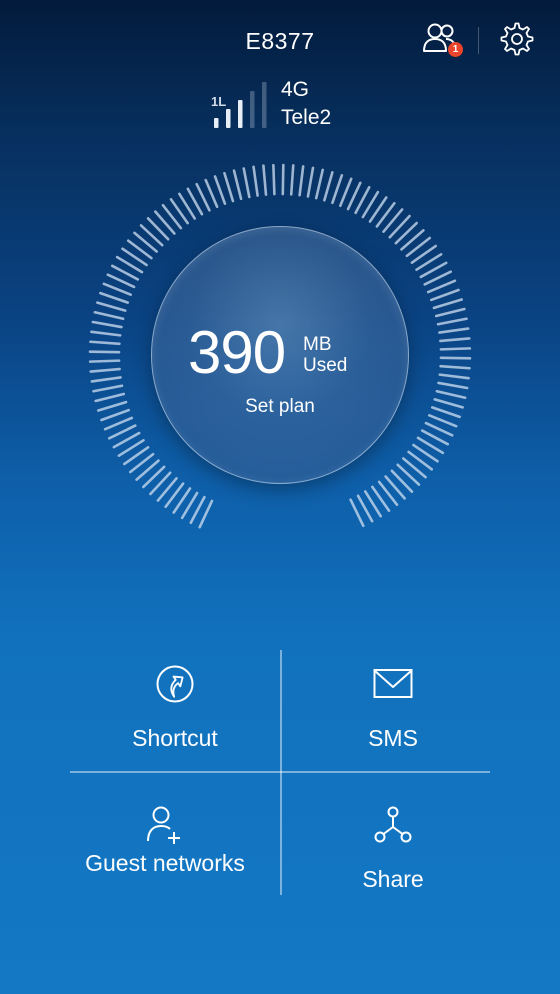 The image size is (560, 994). I want to click on shortcut-label: Shortcut, so click(175, 738).